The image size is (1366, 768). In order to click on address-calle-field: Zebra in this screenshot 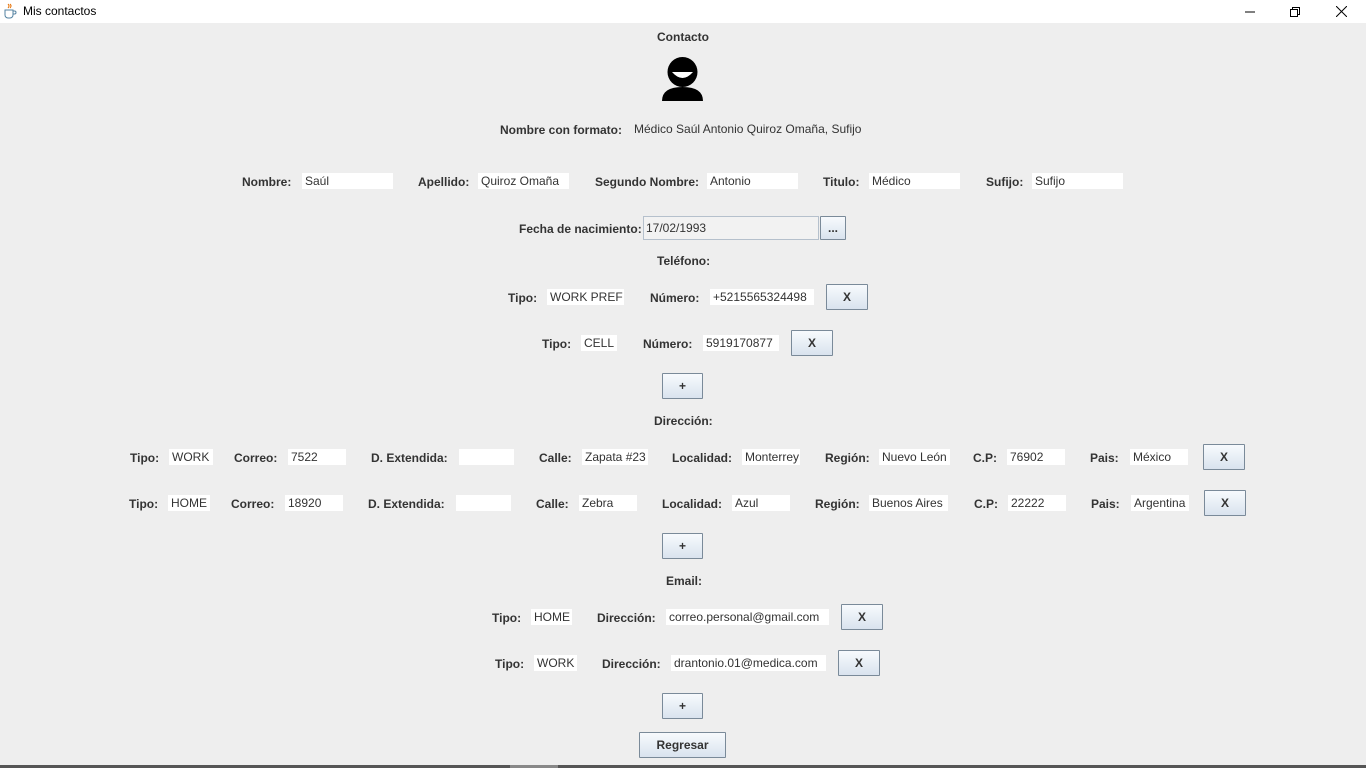, I will do `click(608, 503)`.